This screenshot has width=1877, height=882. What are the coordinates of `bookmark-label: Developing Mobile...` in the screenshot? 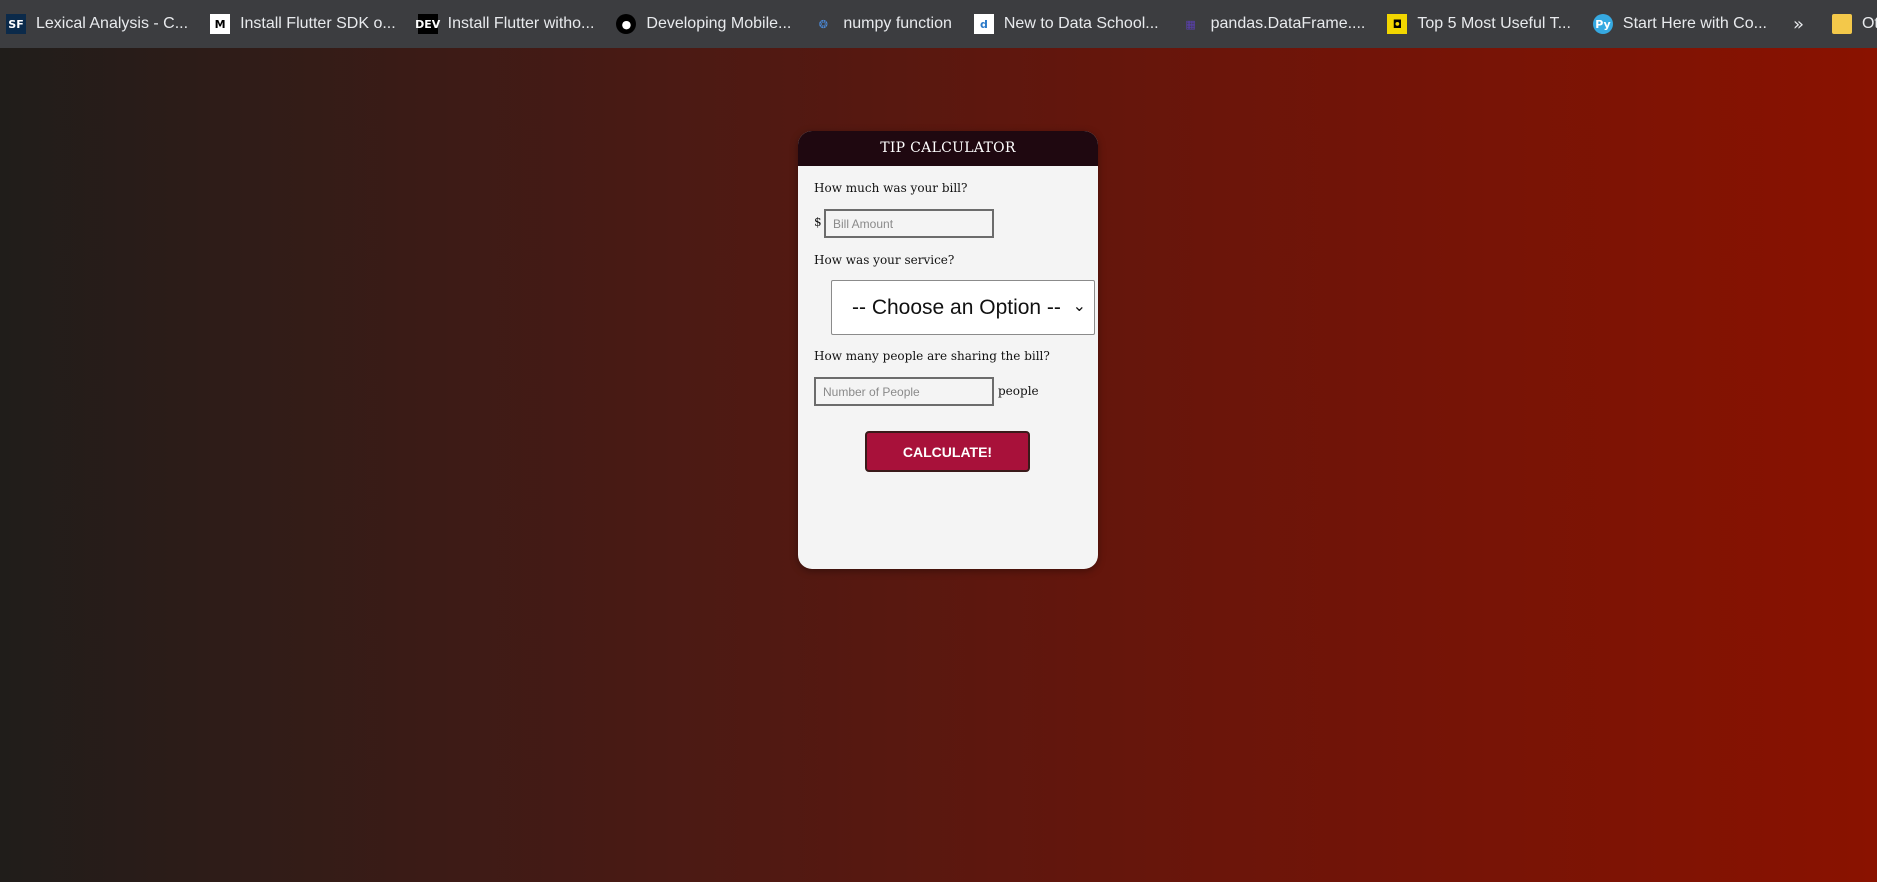 It's located at (719, 23).